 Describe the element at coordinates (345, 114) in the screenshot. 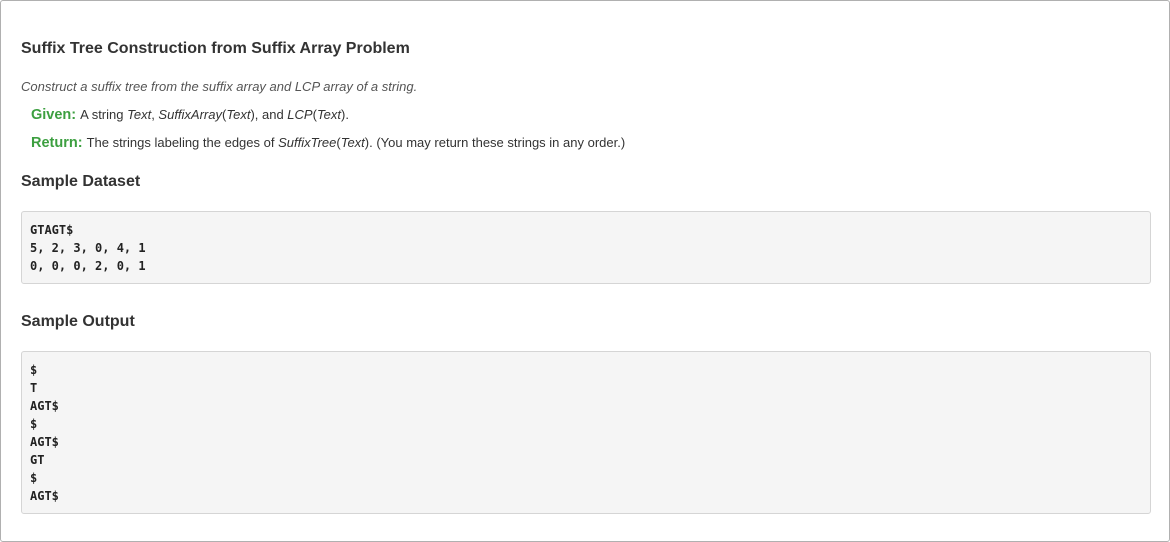

I see `given-text-end: ).` at that location.